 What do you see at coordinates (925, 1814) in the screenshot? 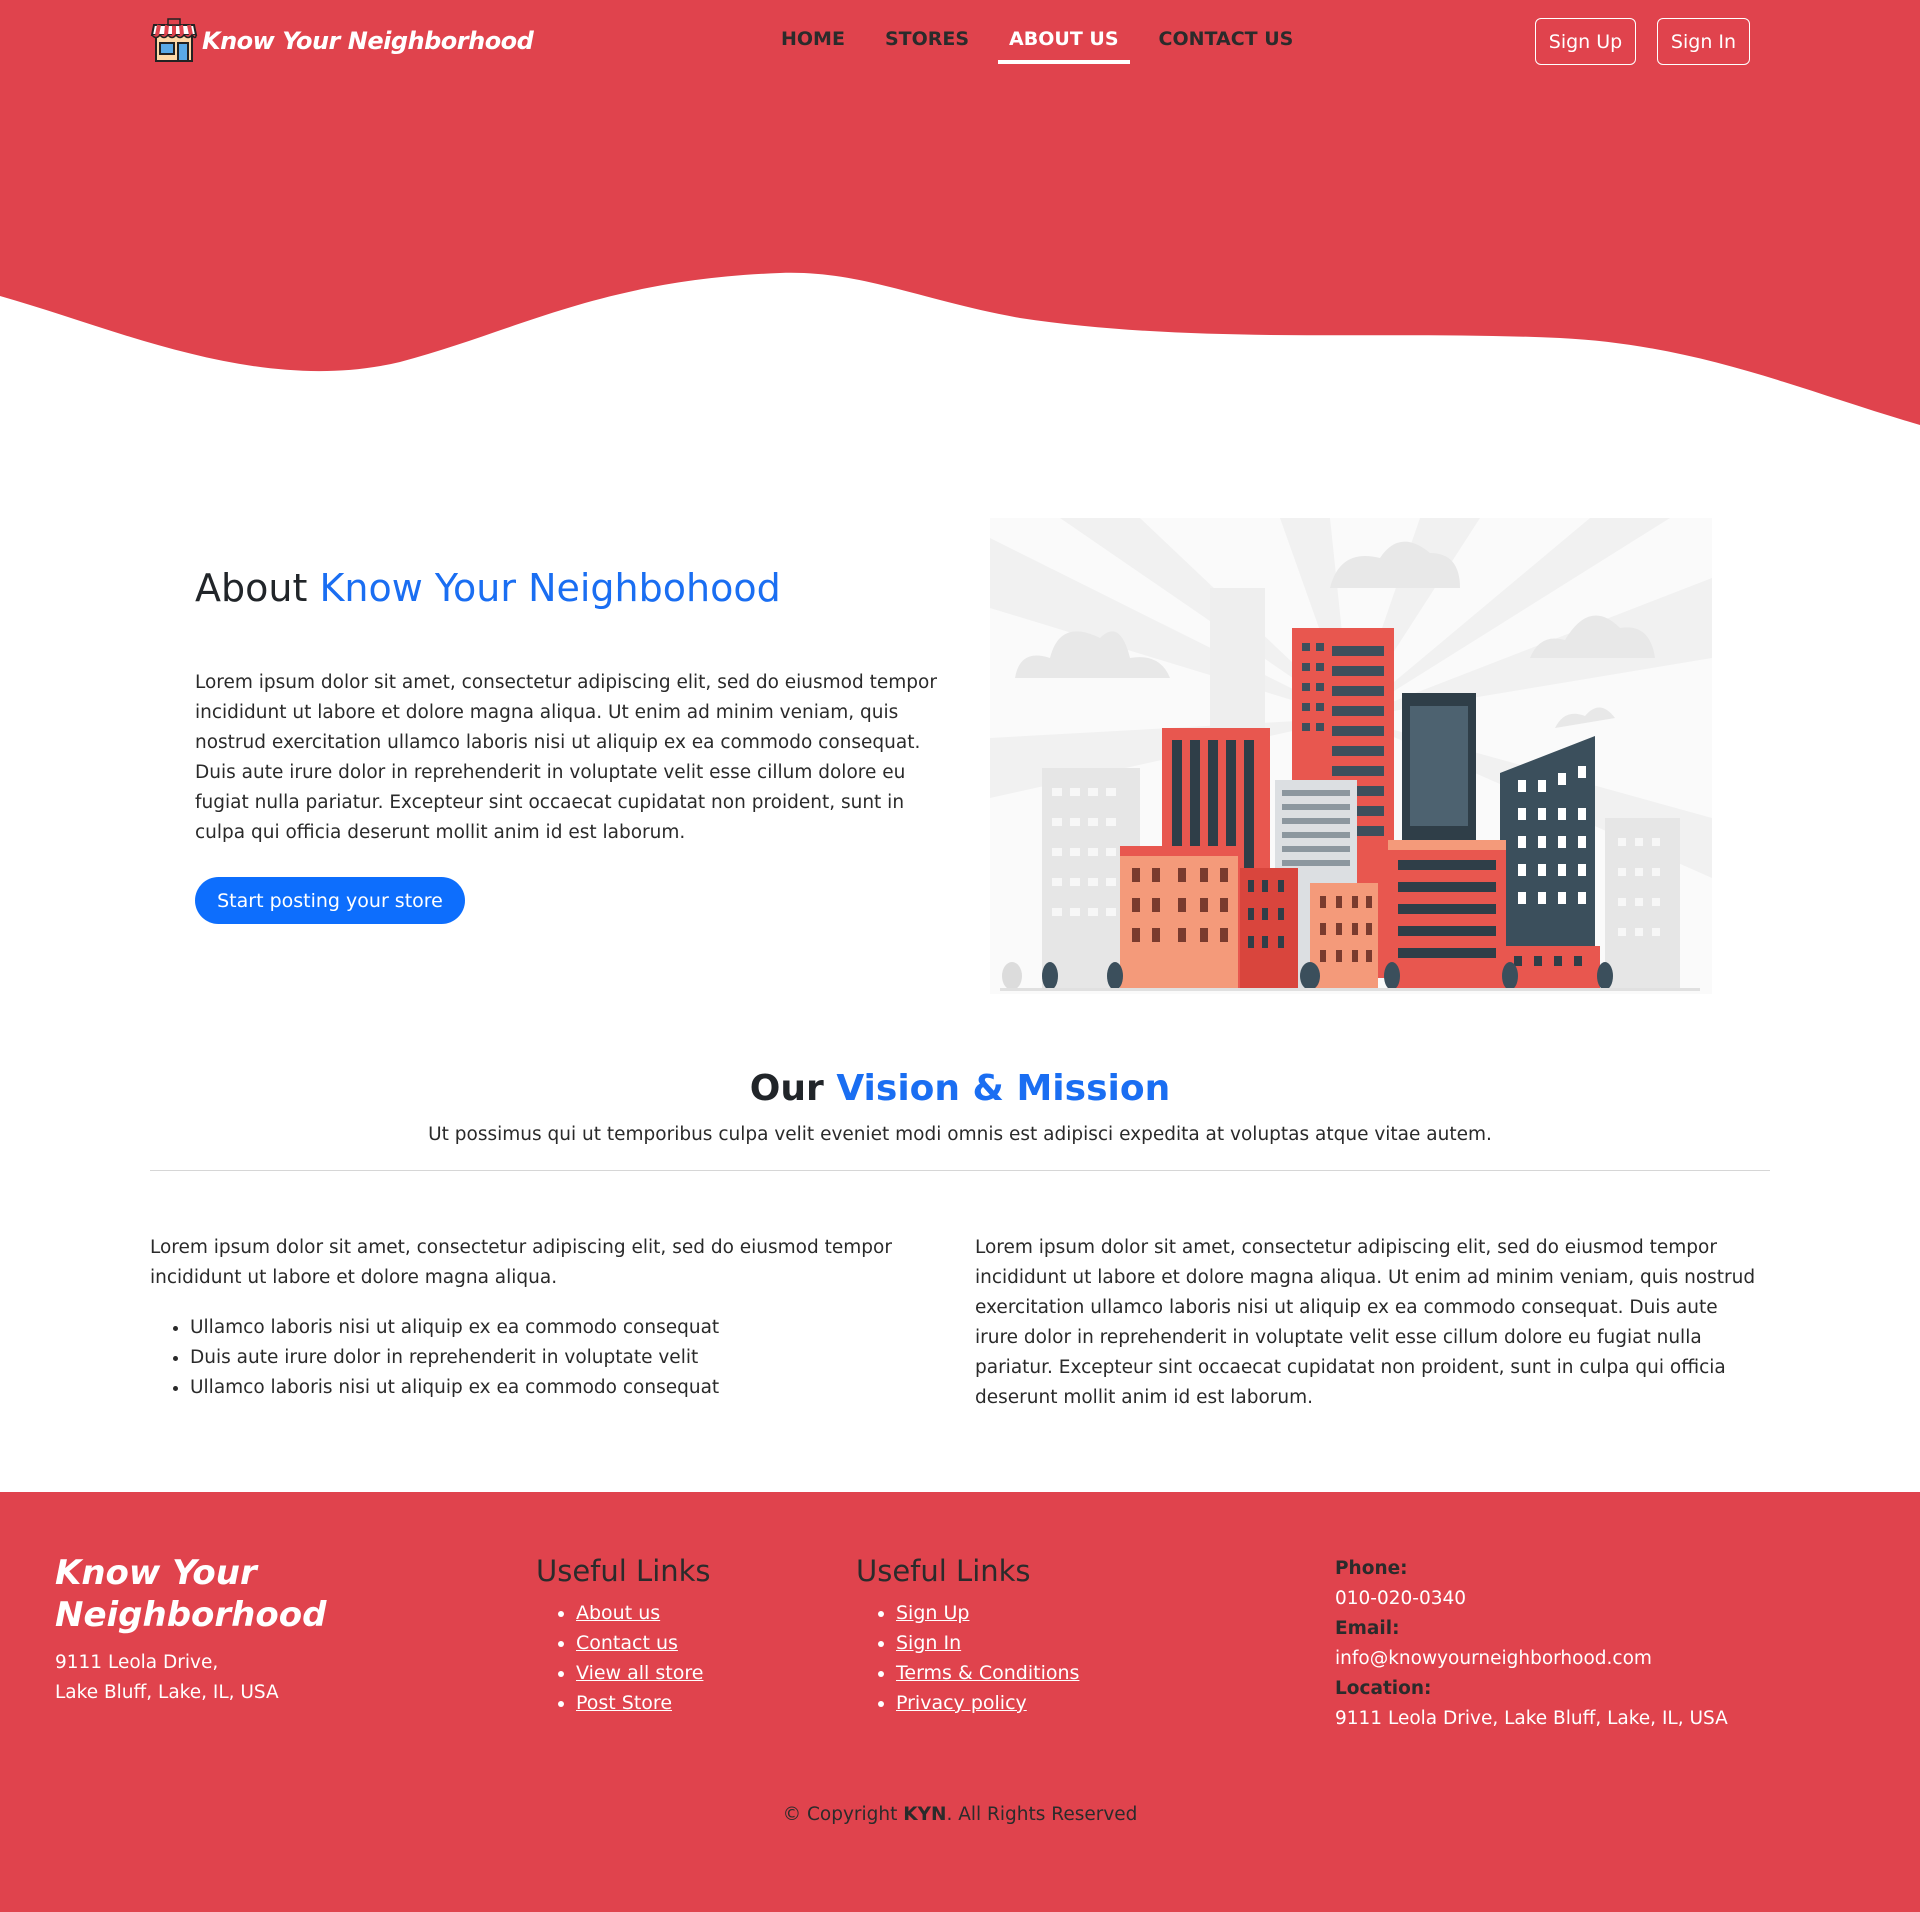
I see `copyright-brand: KYN` at bounding box center [925, 1814].